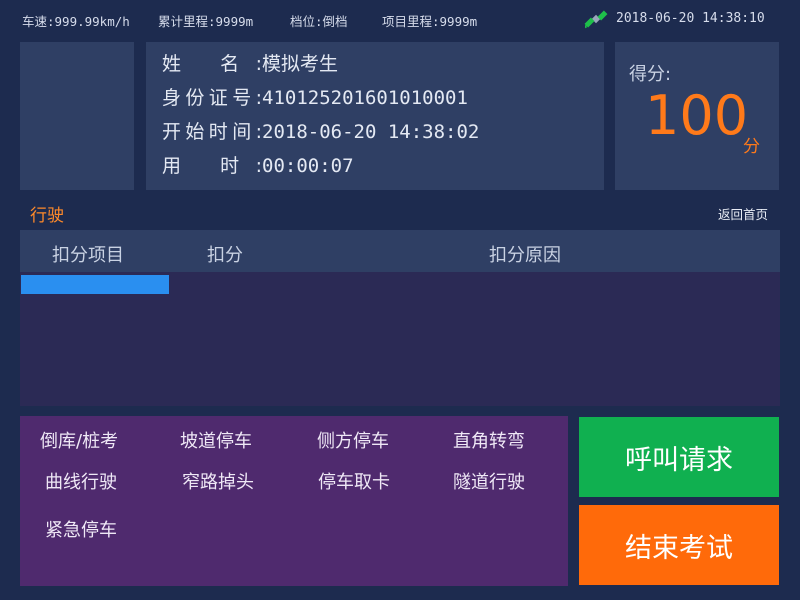  What do you see at coordinates (308, 166) in the screenshot?
I see `elapsed-time: 00:00:07` at bounding box center [308, 166].